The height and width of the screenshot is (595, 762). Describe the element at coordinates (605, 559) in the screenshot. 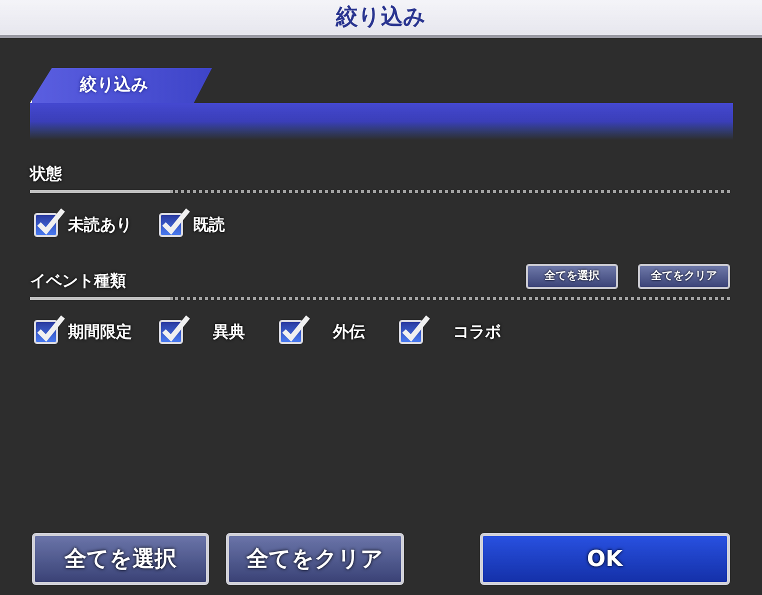

I see `ok-button: OK` at that location.